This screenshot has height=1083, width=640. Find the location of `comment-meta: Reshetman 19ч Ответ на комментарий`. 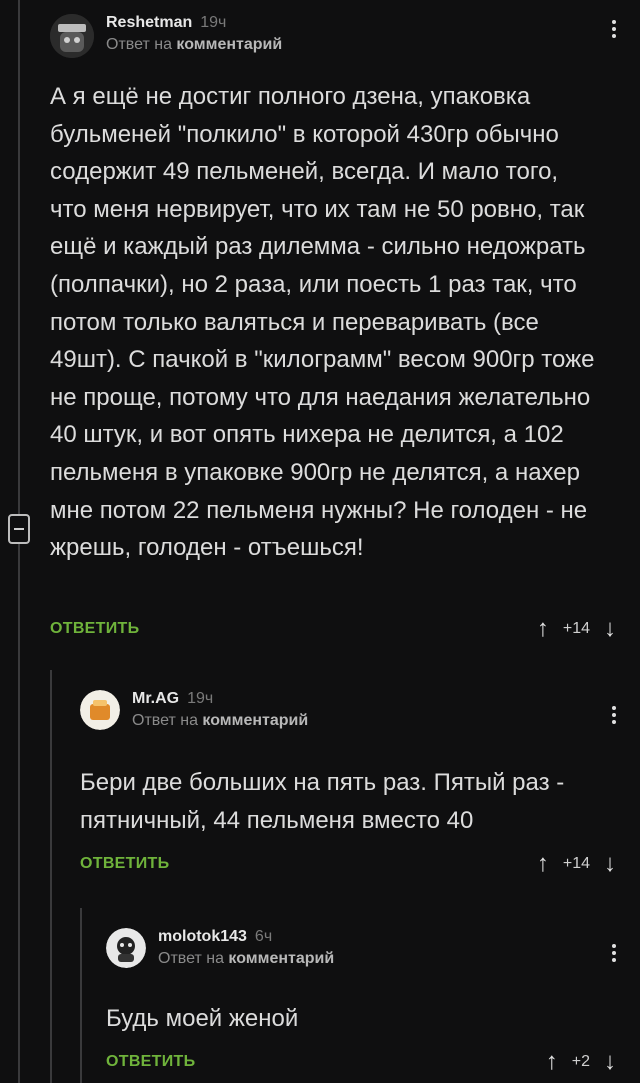

comment-meta: Reshetman 19ч Ответ на комментарий is located at coordinates (194, 34).